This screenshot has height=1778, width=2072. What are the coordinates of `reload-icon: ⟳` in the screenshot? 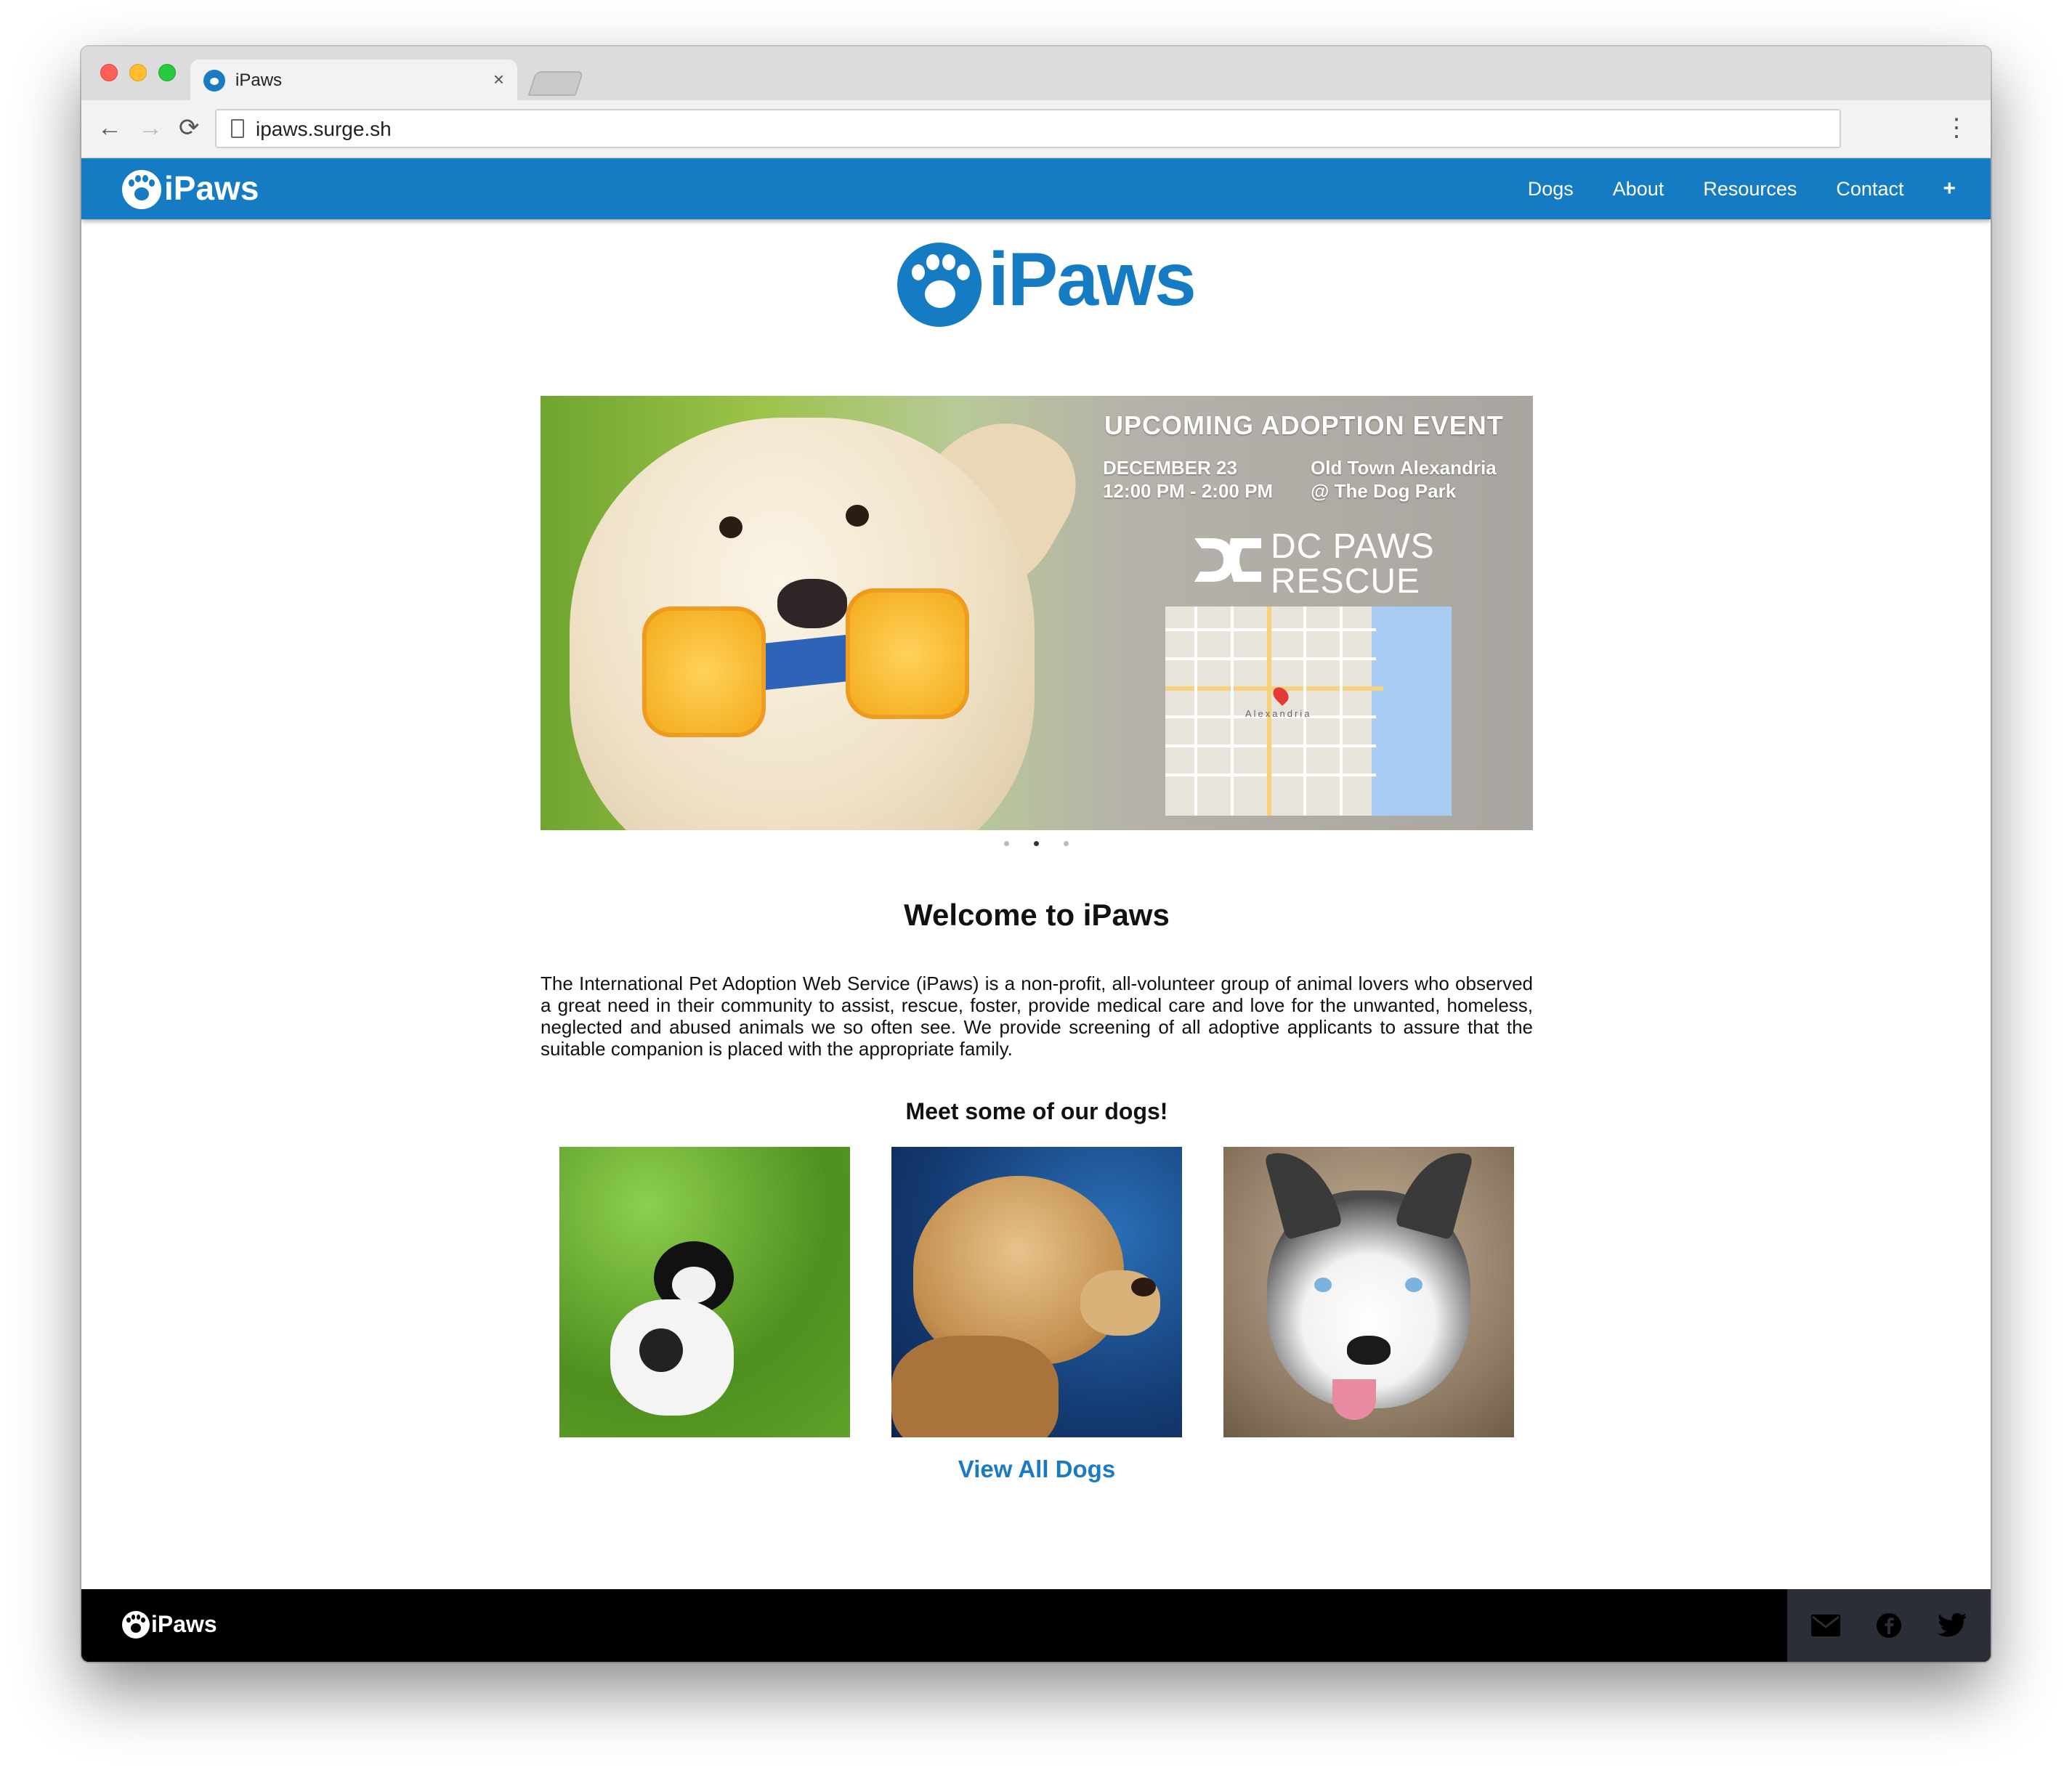 It's located at (189, 127).